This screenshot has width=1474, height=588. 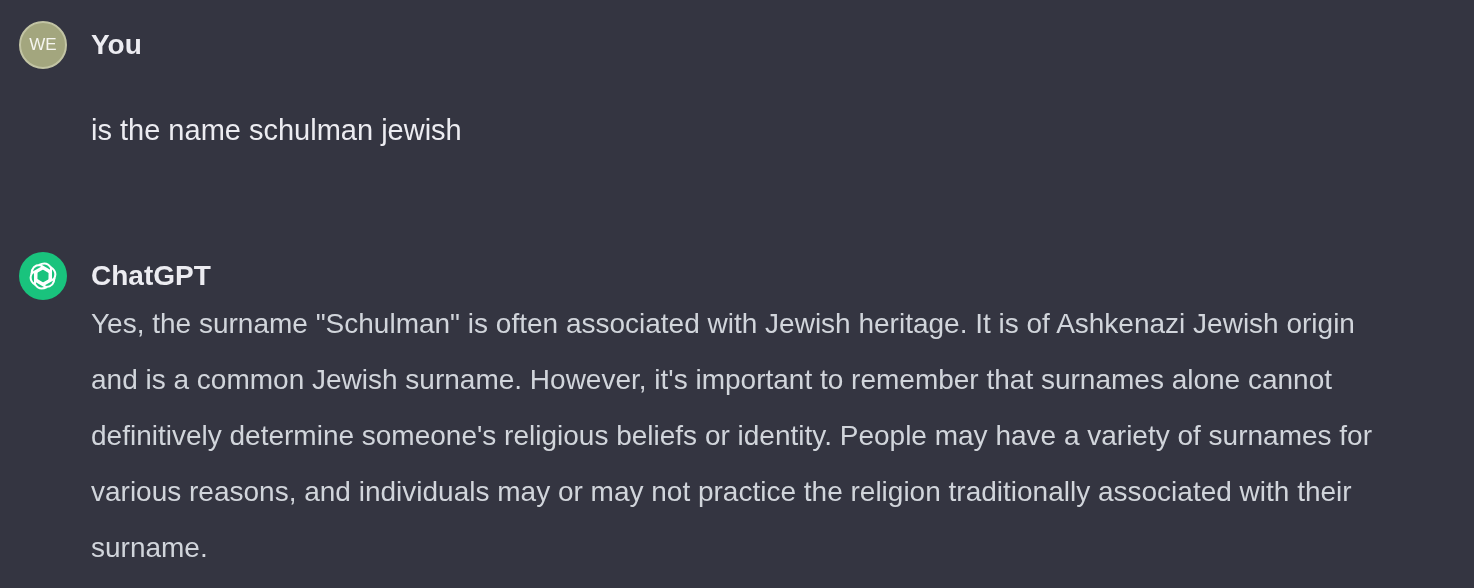 What do you see at coordinates (276, 130) in the screenshot?
I see `message-text: is the name schulman jewish` at bounding box center [276, 130].